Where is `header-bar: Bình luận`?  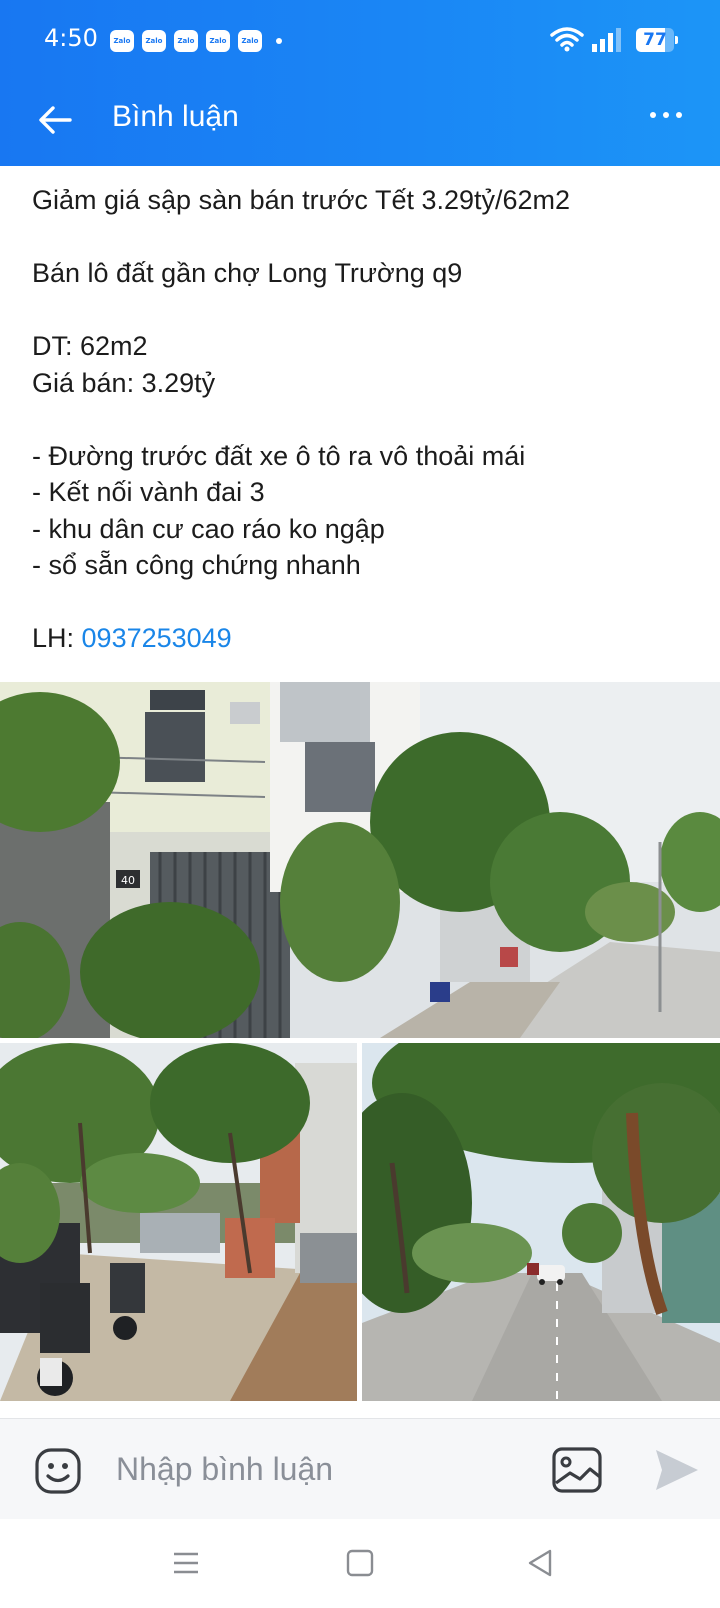
header-bar: Bình luận is located at coordinates (360, 121).